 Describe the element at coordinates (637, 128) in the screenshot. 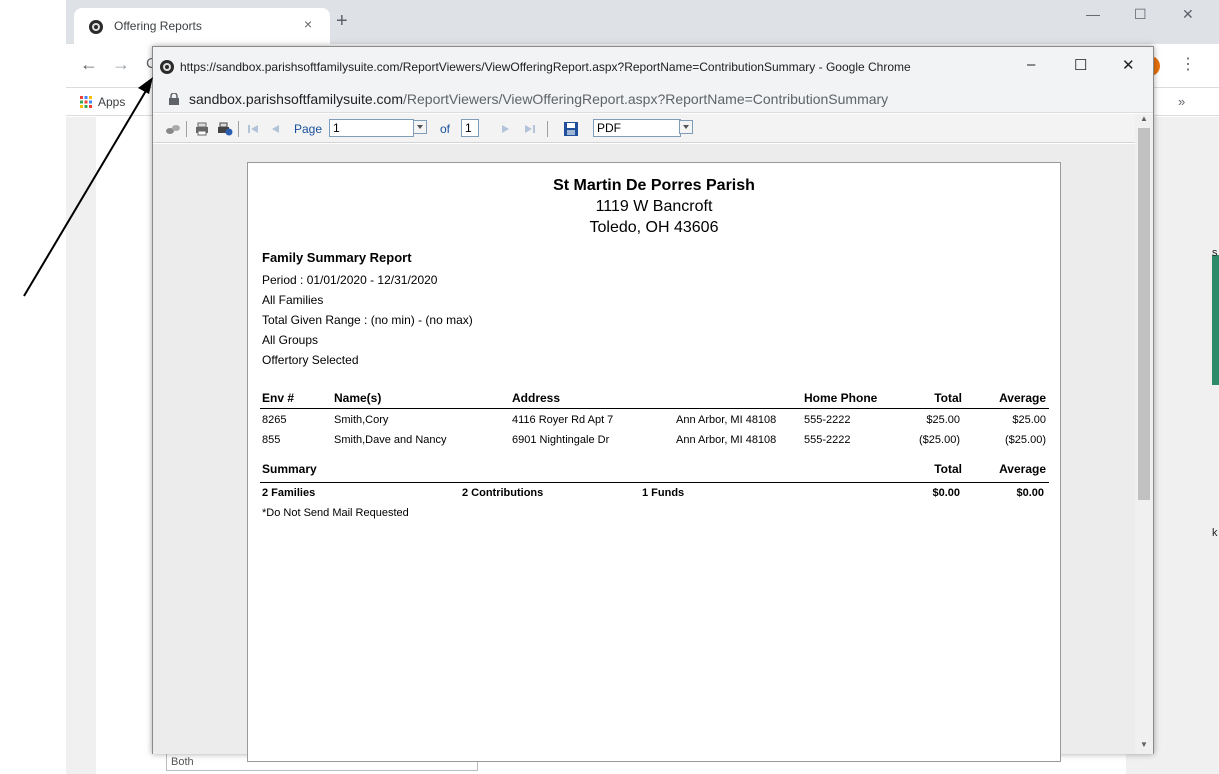

I see `export-format-select: PDF` at that location.